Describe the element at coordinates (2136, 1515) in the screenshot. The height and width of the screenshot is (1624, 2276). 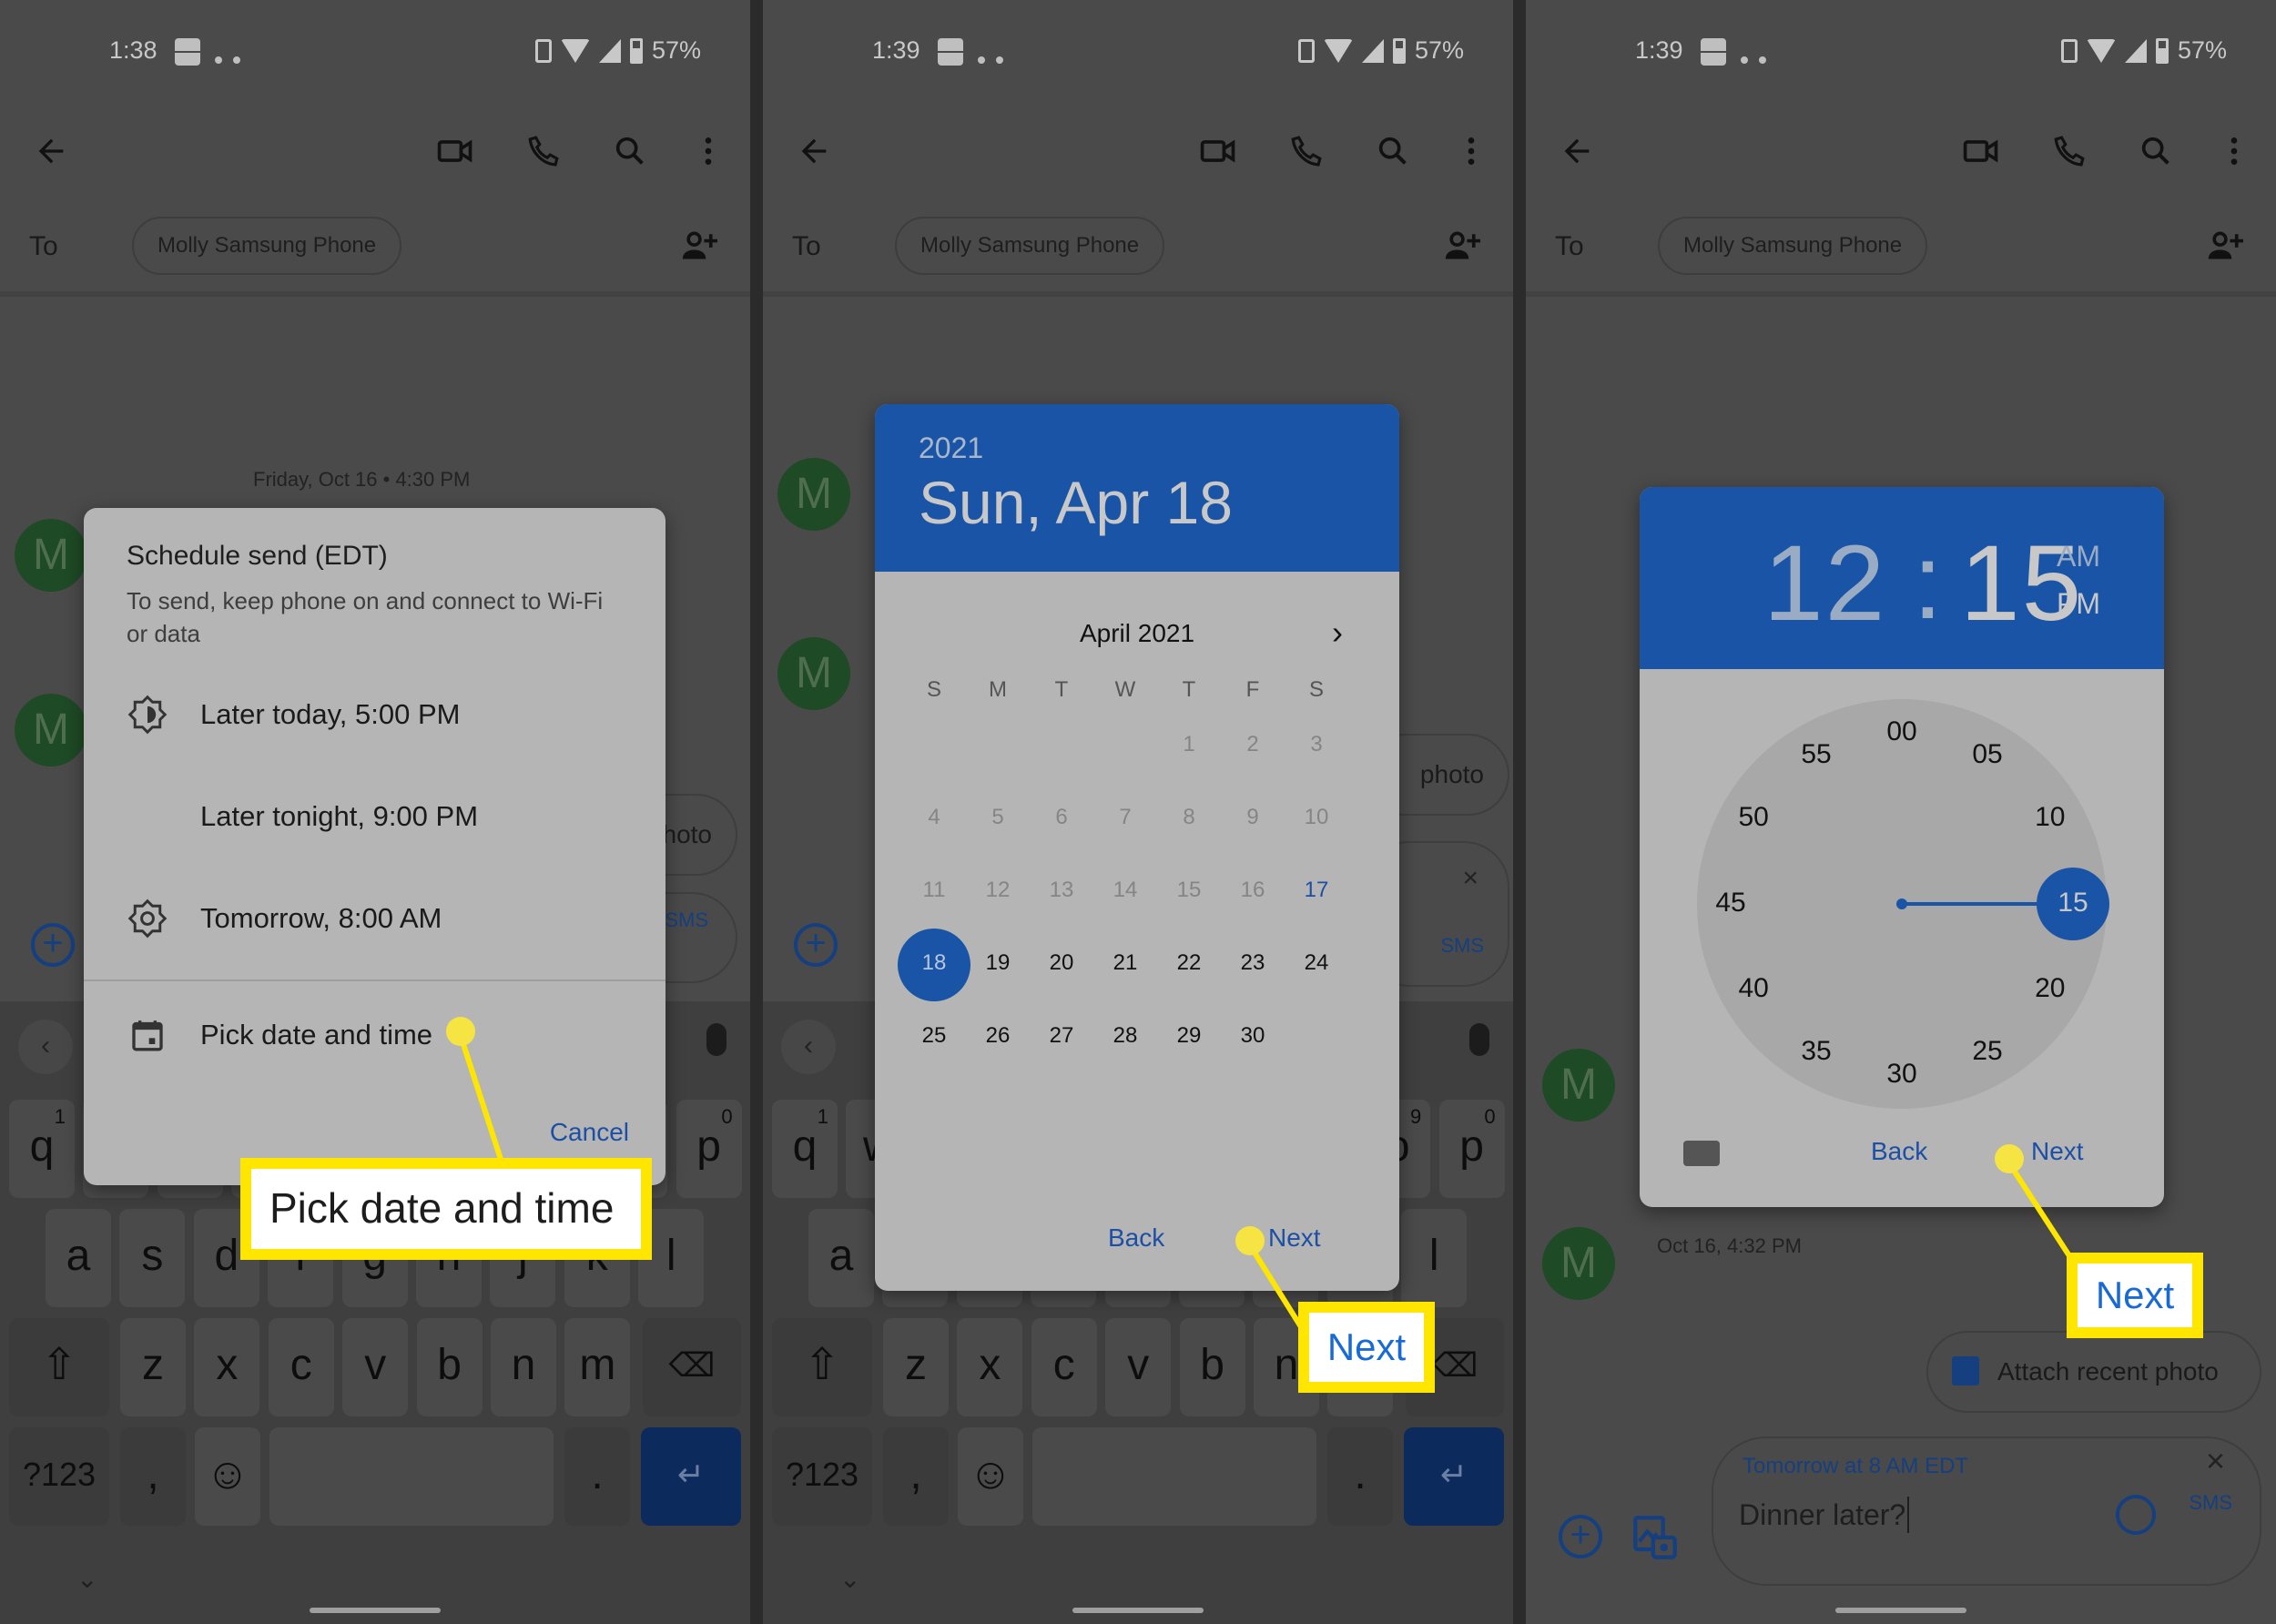
I see `emoji-icon` at that location.